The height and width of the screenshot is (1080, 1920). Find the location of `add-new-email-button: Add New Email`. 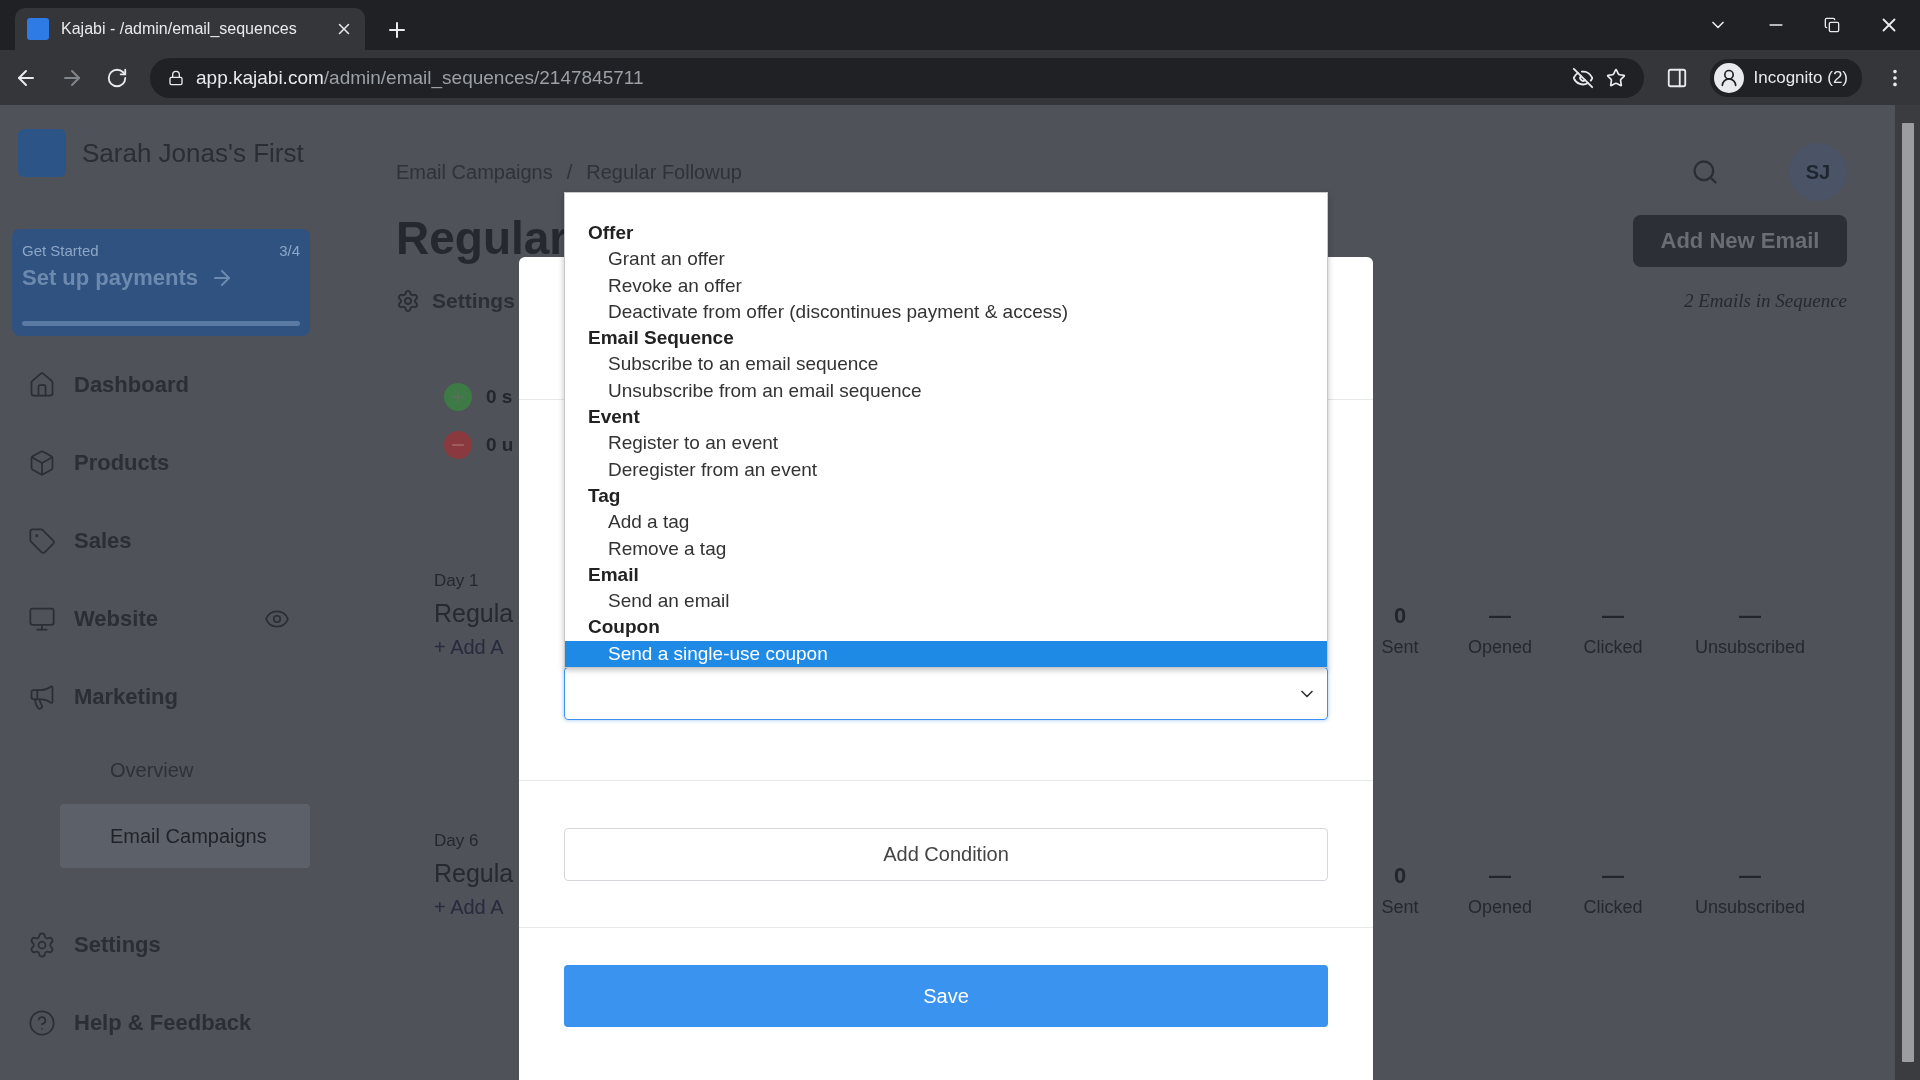

add-new-email-button: Add New Email is located at coordinates (1740, 241).